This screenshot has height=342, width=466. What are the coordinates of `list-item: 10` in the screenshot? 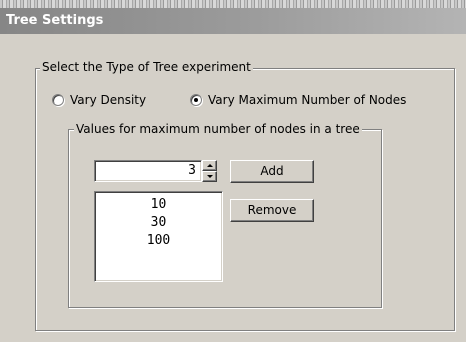 It's located at (158, 205).